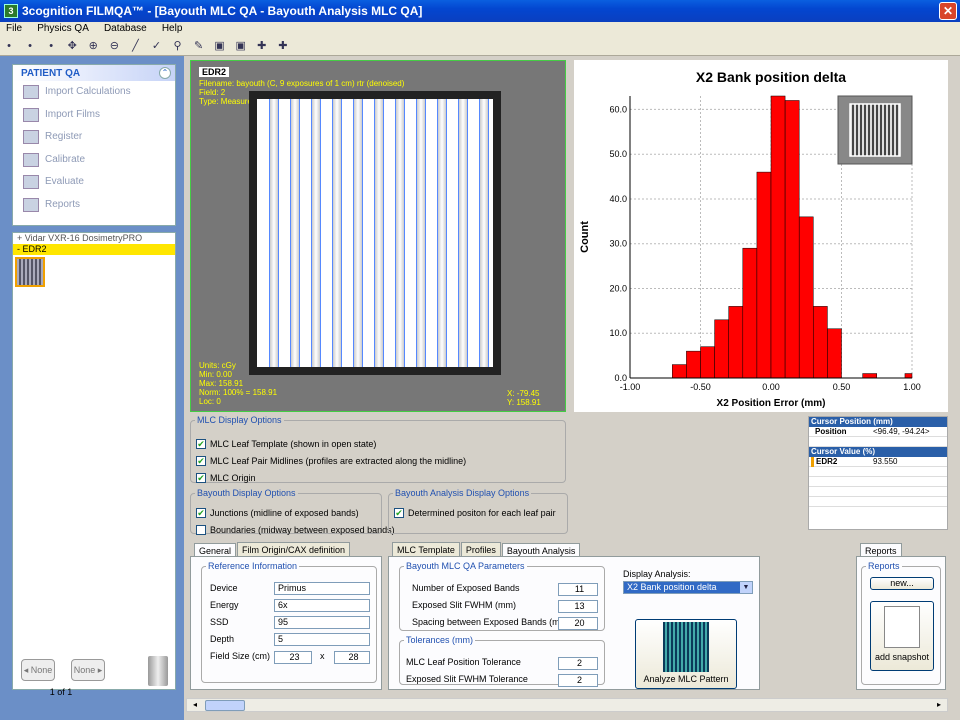 This screenshot has height=720, width=960. I want to click on cursor-value-row: EDR2 93.550, so click(878, 462).